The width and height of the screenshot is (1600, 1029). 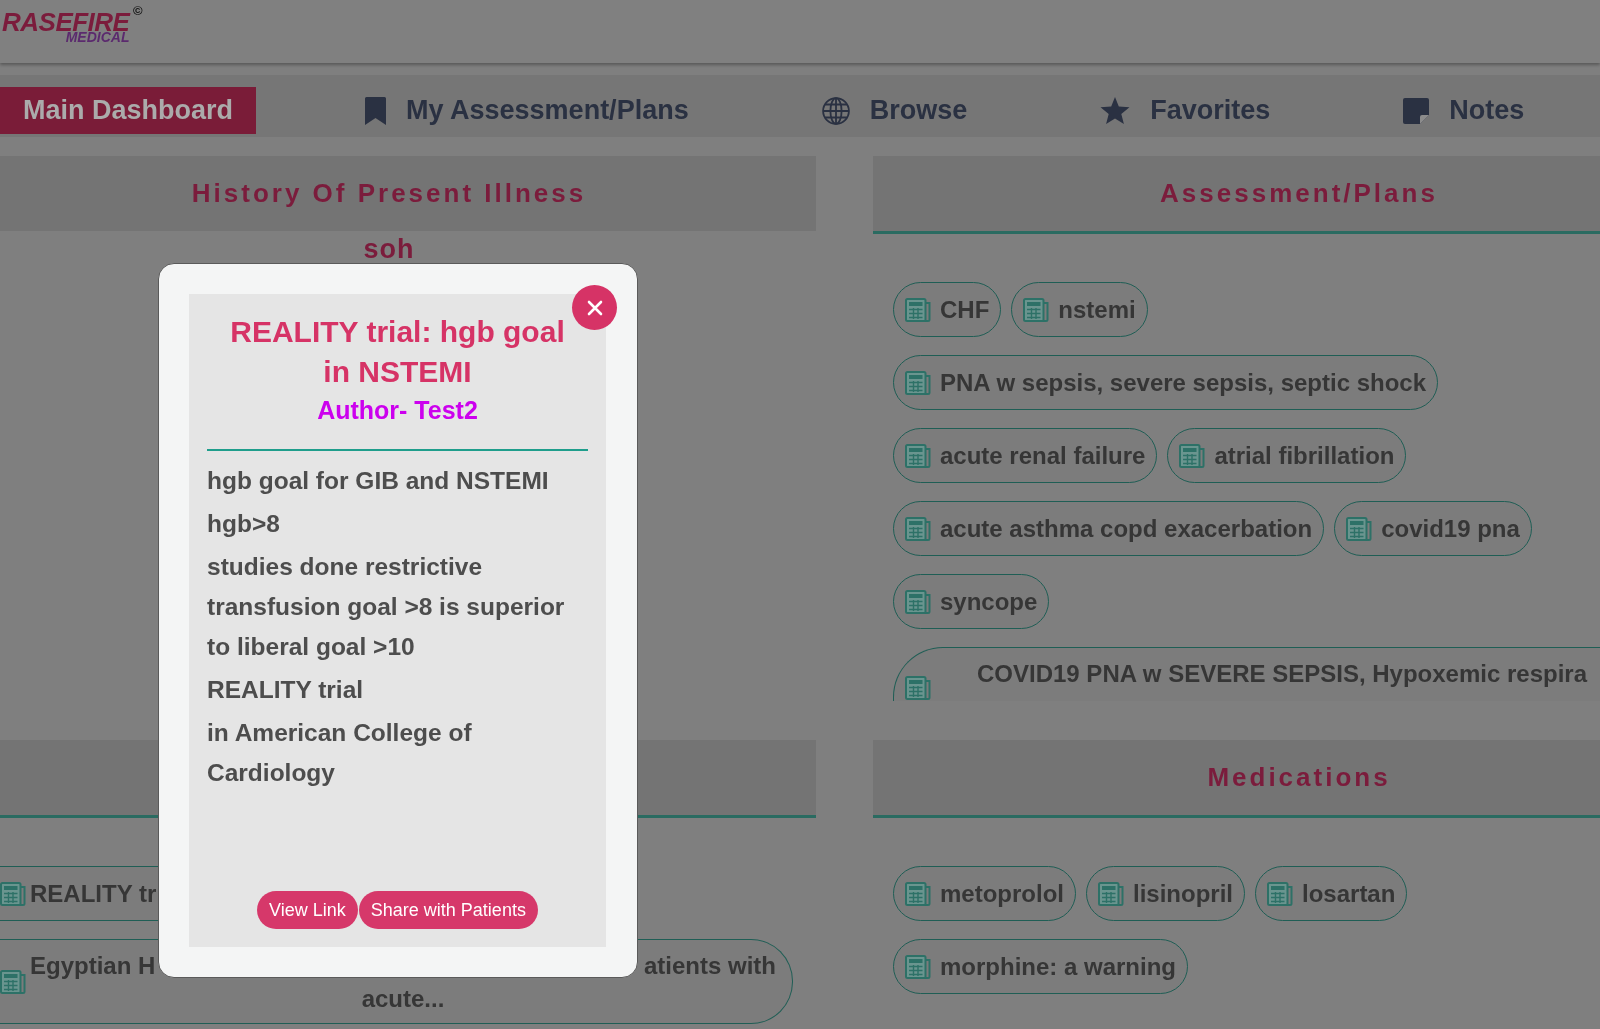 What do you see at coordinates (66, 22) in the screenshot?
I see `logo-wordmark: RASEFIRE` at bounding box center [66, 22].